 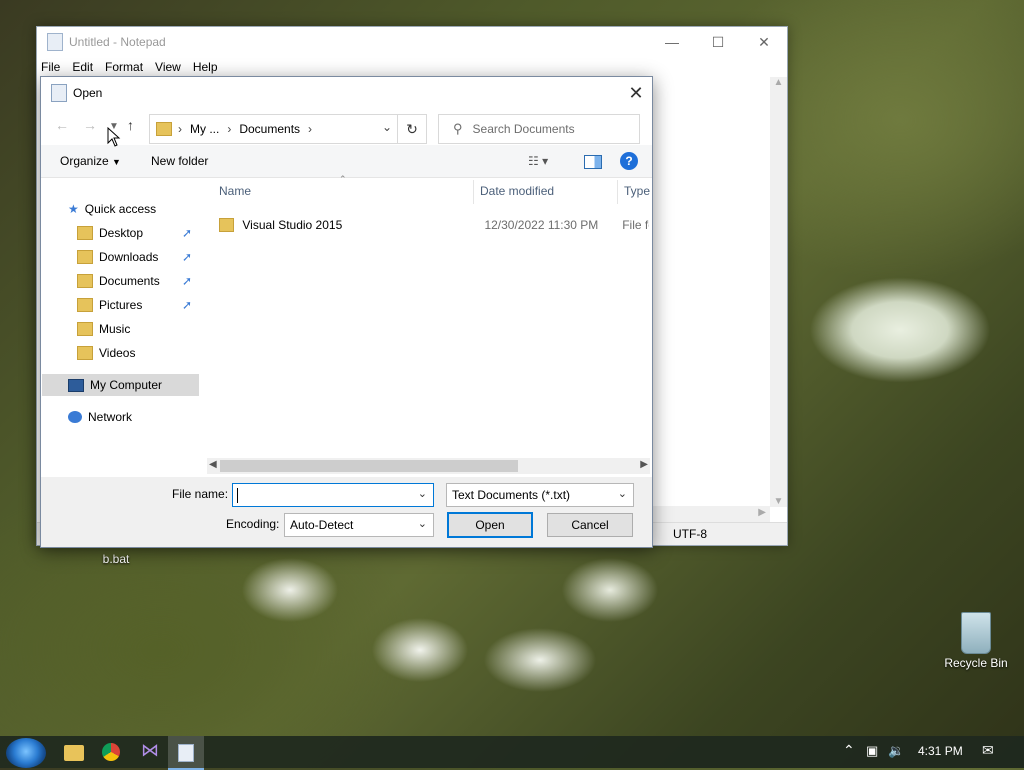 I want to click on view-options-icon: ☷ ▾, so click(x=538, y=161).